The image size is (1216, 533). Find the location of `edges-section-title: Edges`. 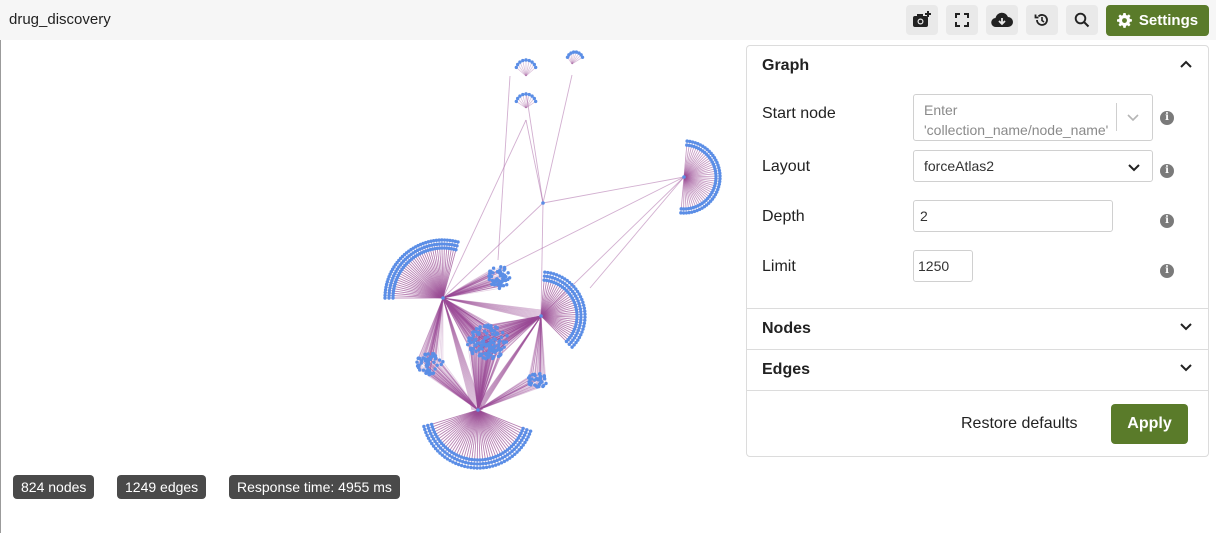

edges-section-title: Edges is located at coordinates (786, 370).